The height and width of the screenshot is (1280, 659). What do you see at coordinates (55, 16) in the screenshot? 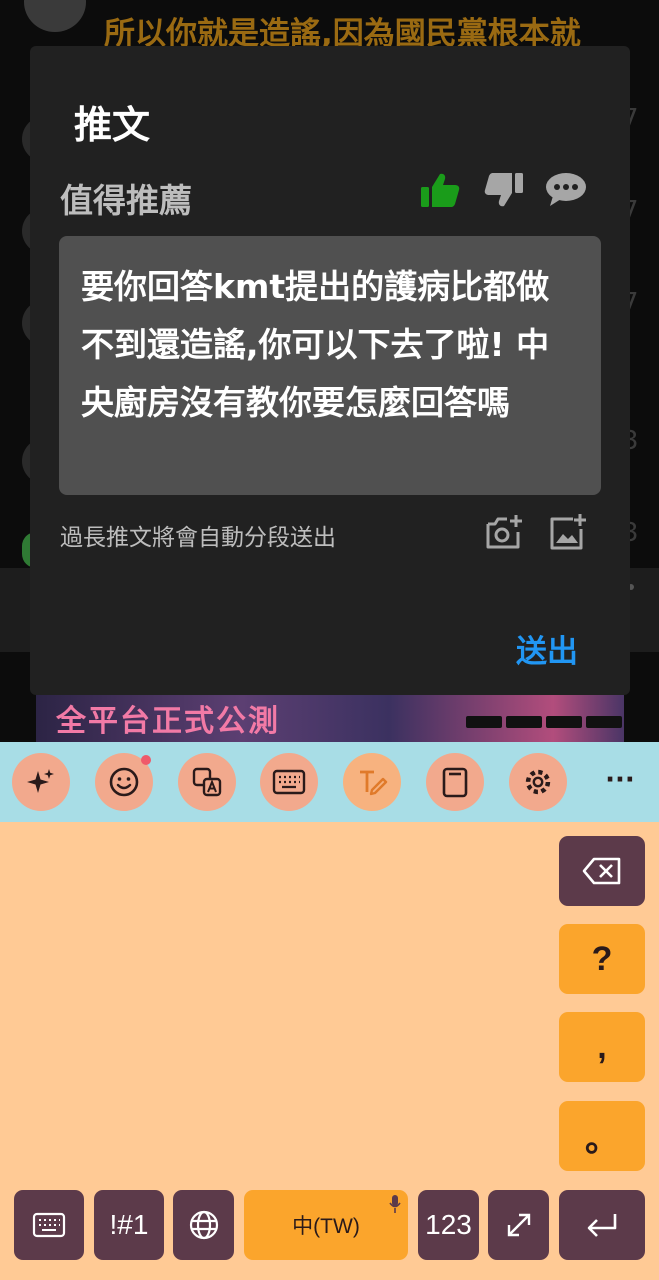
I see `chat-icon` at bounding box center [55, 16].